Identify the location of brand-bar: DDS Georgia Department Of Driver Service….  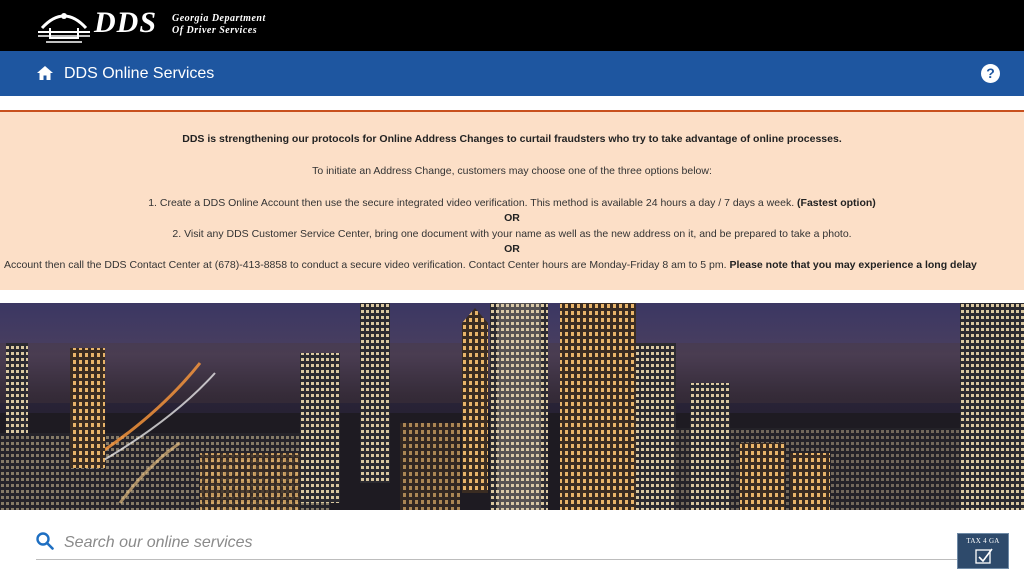
(512, 25).